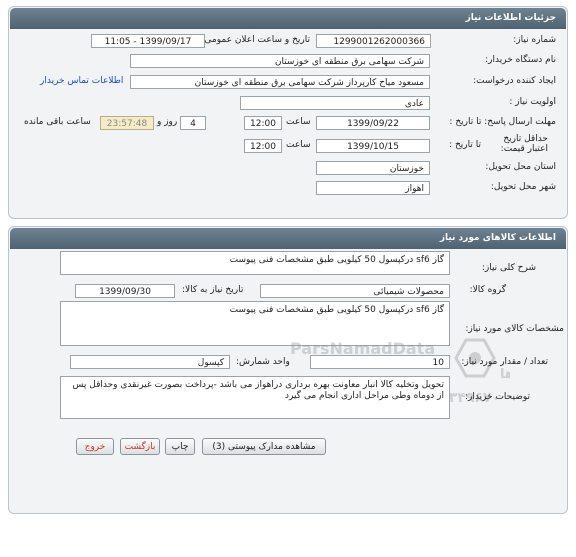 This screenshot has width=576, height=557. Describe the element at coordinates (520, 167) in the screenshot. I see `province-label: استان محل تحویل:` at that location.